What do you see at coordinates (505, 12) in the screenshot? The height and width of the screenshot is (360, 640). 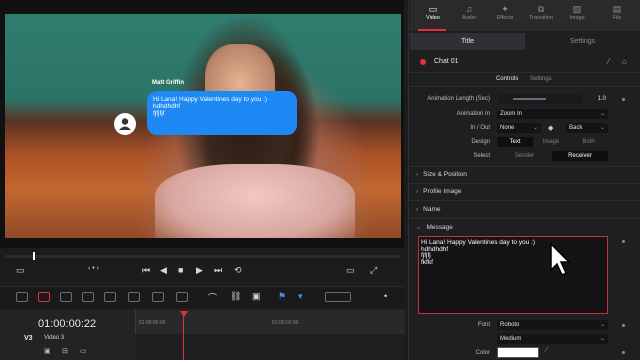 I see `tab-effects: ✦ Effects` at bounding box center [505, 12].